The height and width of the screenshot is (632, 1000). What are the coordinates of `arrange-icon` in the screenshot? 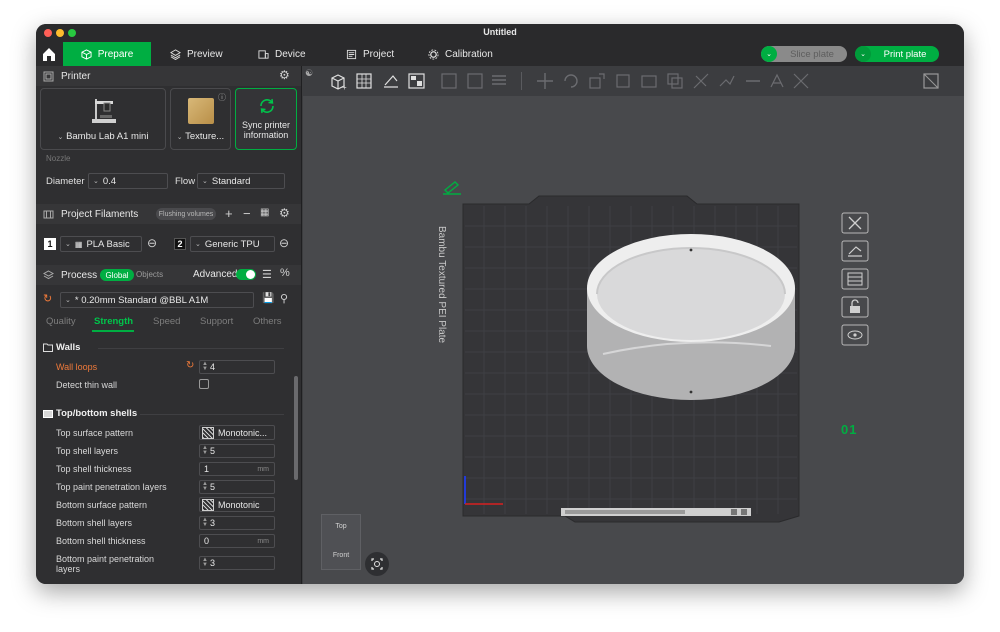 It's located at (417, 81).